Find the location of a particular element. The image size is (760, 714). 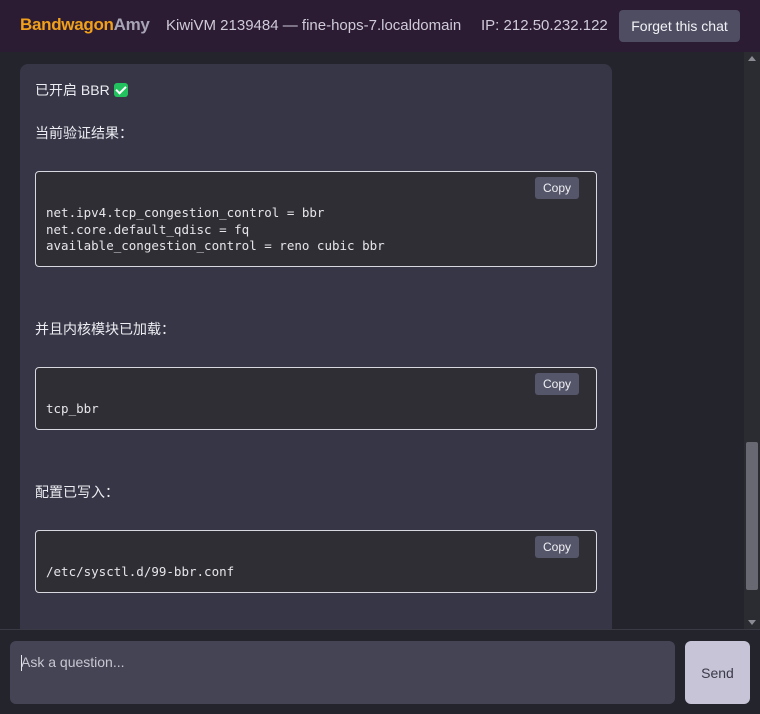

brand-logo: BandwagonAmy is located at coordinates (85, 25).